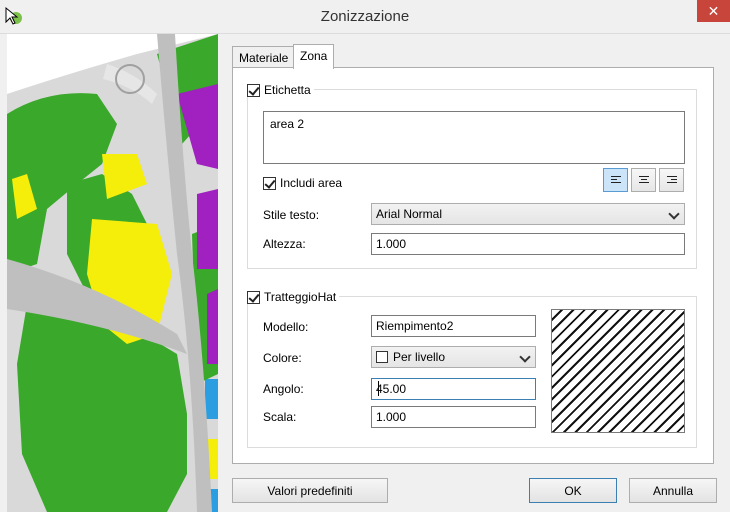 This screenshot has height=512, width=730. I want to click on align-right-icon, so click(672, 180).